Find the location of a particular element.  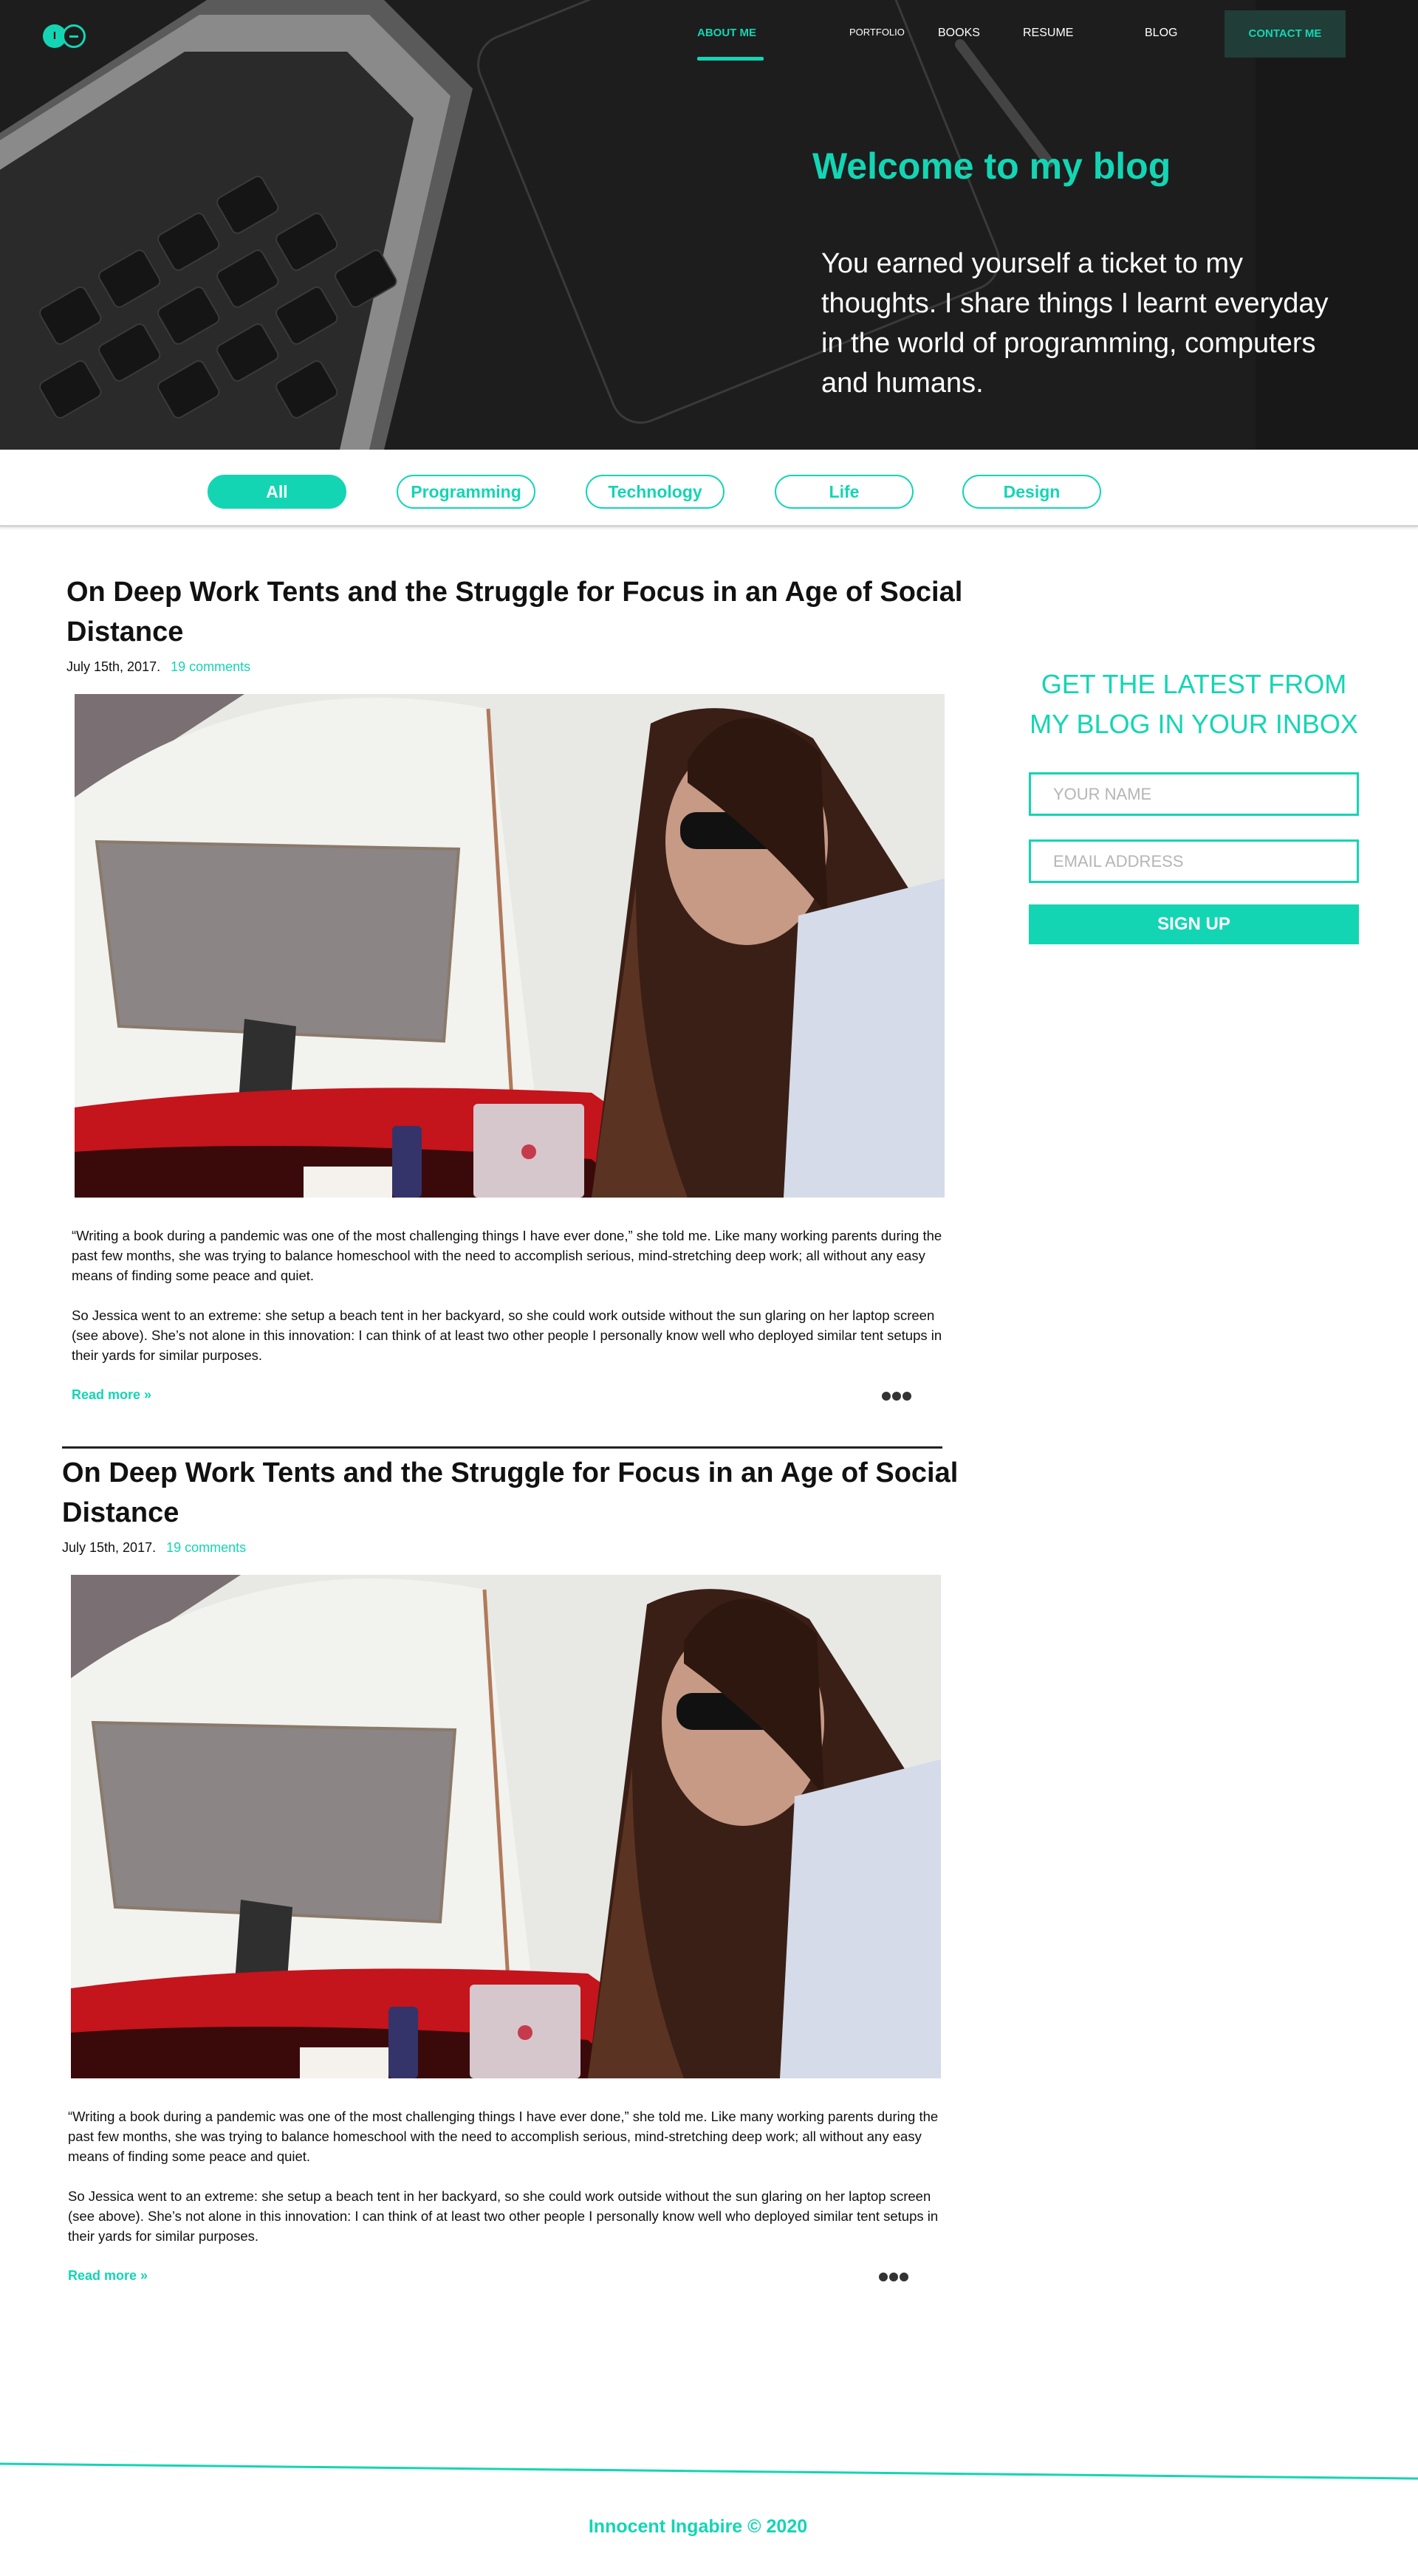

filter-all: All is located at coordinates (277, 492).